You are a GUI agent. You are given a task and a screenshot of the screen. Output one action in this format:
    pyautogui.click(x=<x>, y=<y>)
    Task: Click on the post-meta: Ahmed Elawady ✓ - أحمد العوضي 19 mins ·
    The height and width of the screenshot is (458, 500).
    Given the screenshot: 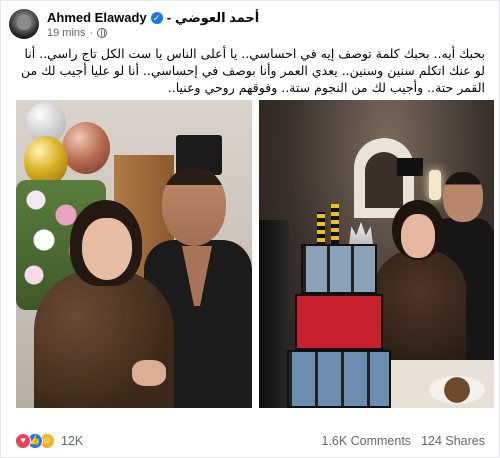 What is the action you would take?
    pyautogui.click(x=153, y=24)
    